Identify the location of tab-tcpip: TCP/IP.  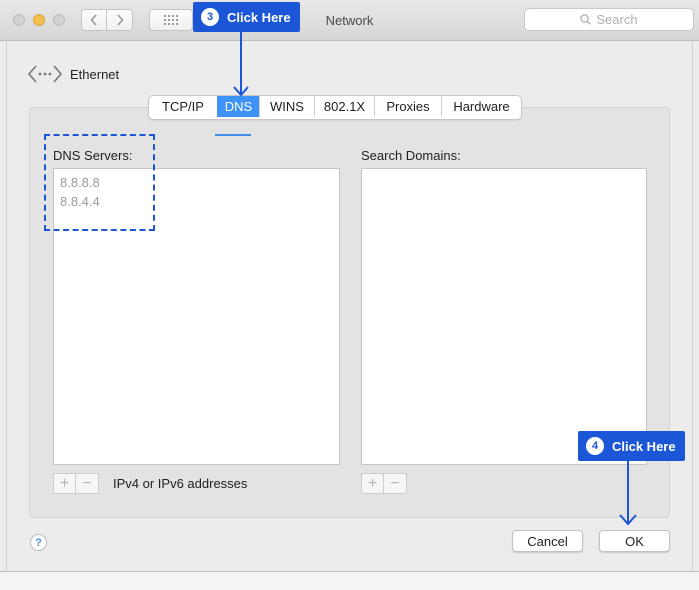
(183, 106).